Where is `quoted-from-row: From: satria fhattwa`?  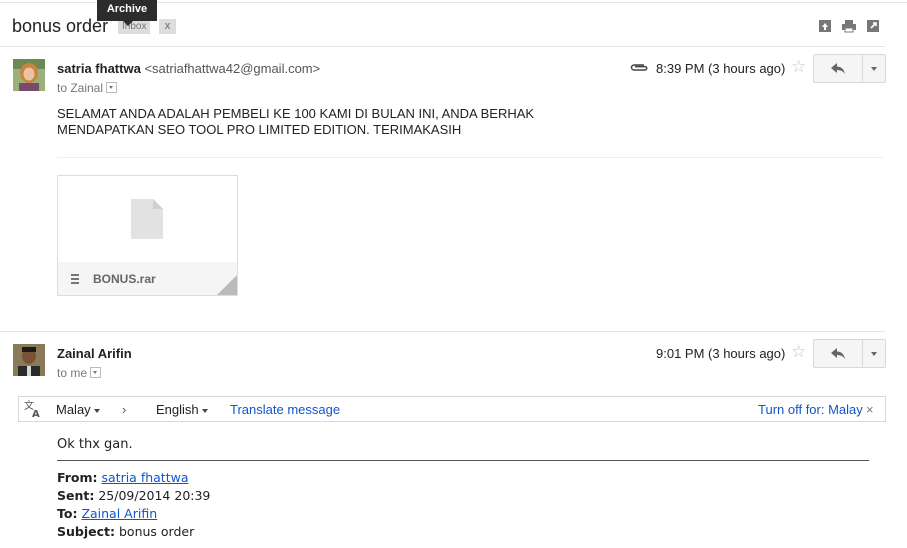 quoted-from-row: From: satria fhattwa is located at coordinates (133, 478).